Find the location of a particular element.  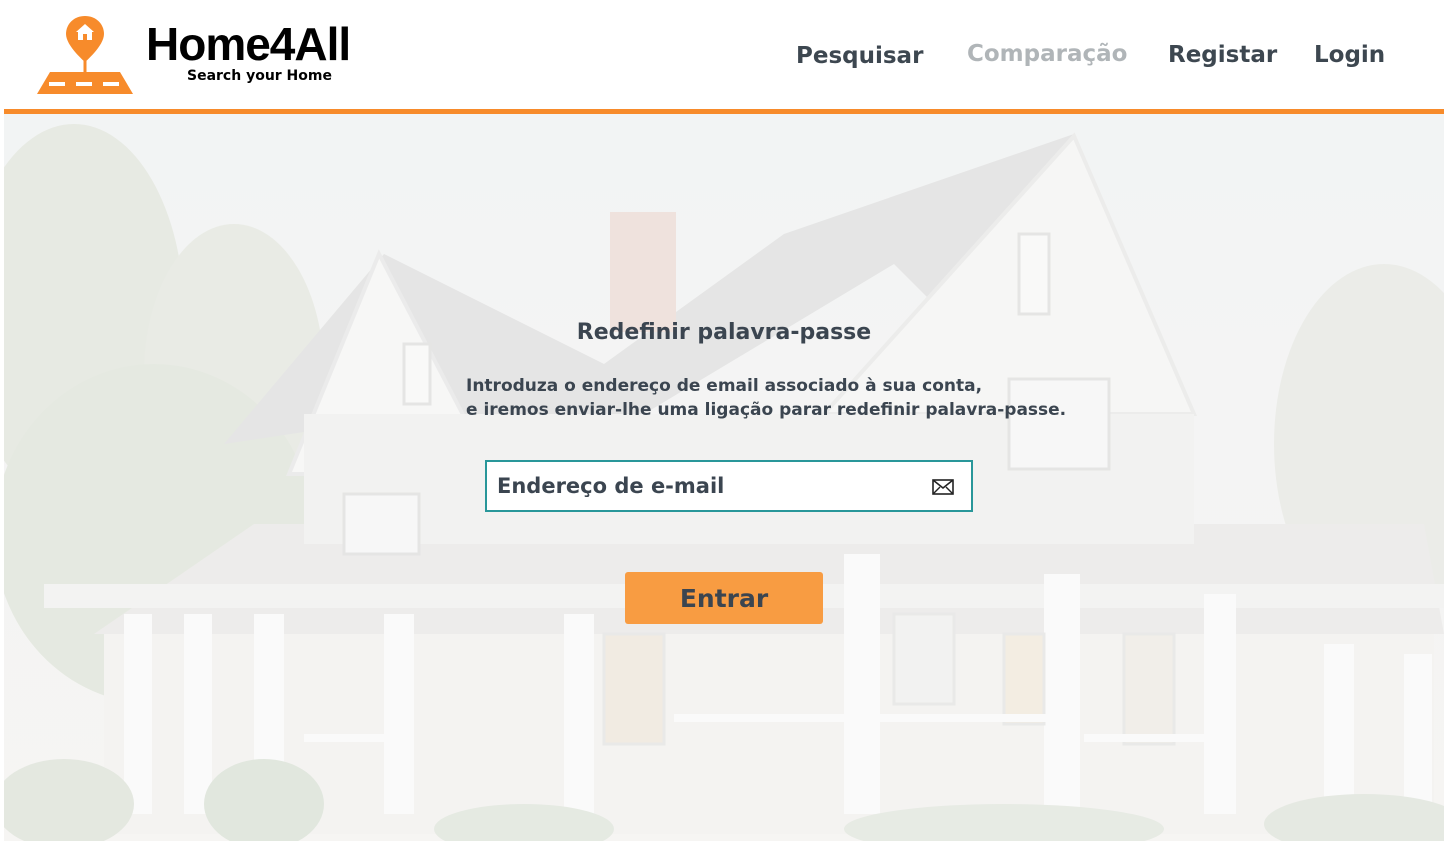

nav-registar: Registar is located at coordinates (1222, 55).